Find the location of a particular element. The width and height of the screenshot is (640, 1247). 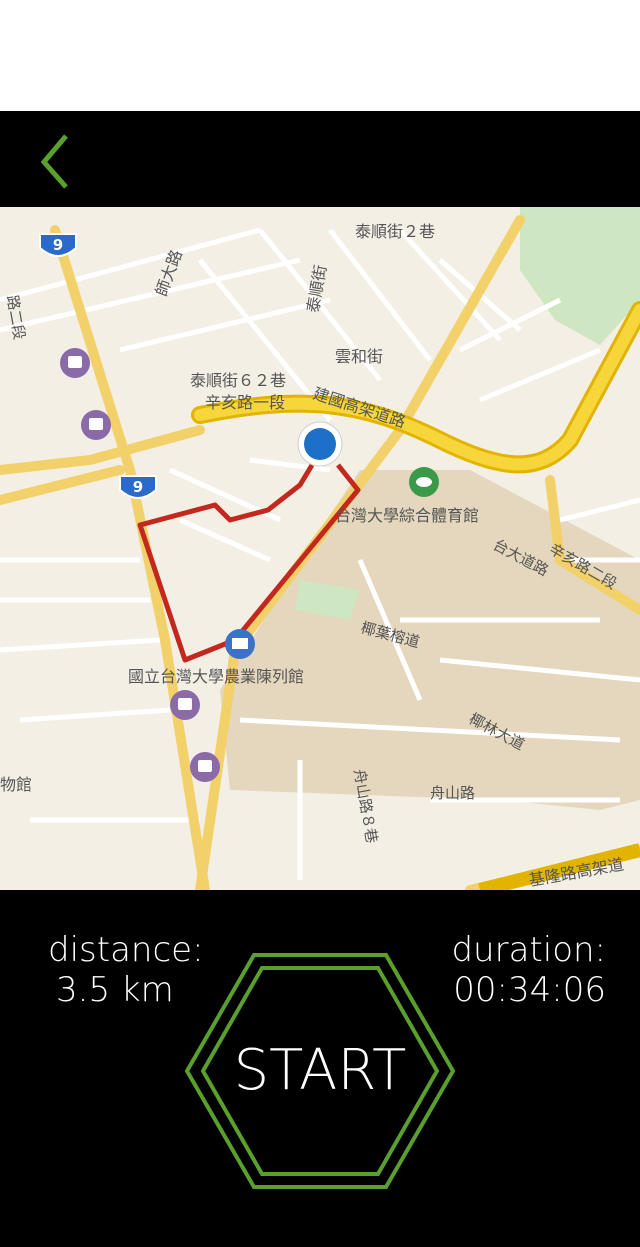

start-label: START is located at coordinates (320, 1070).